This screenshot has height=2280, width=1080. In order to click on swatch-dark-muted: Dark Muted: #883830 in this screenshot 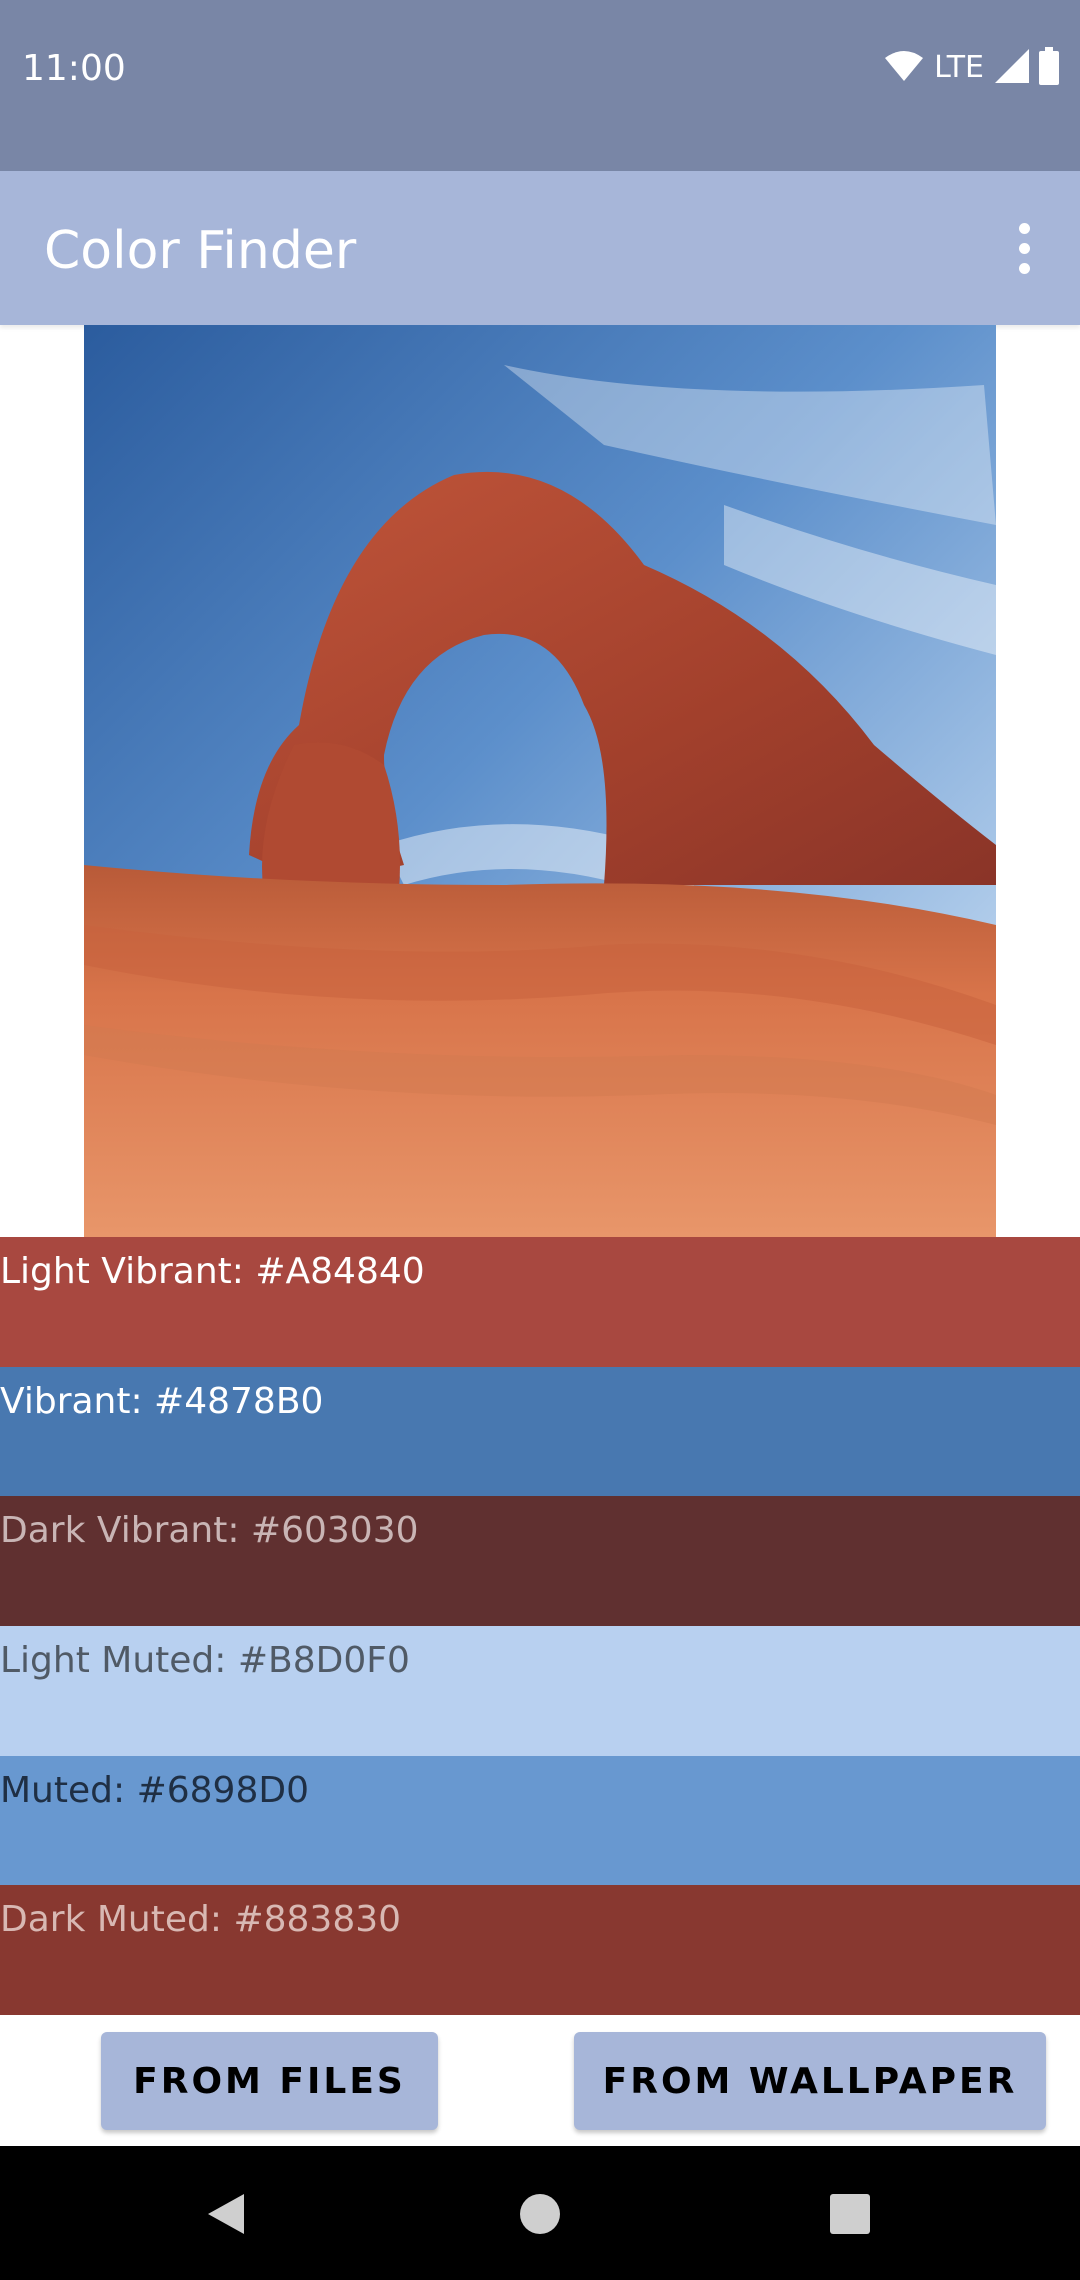, I will do `click(540, 1950)`.